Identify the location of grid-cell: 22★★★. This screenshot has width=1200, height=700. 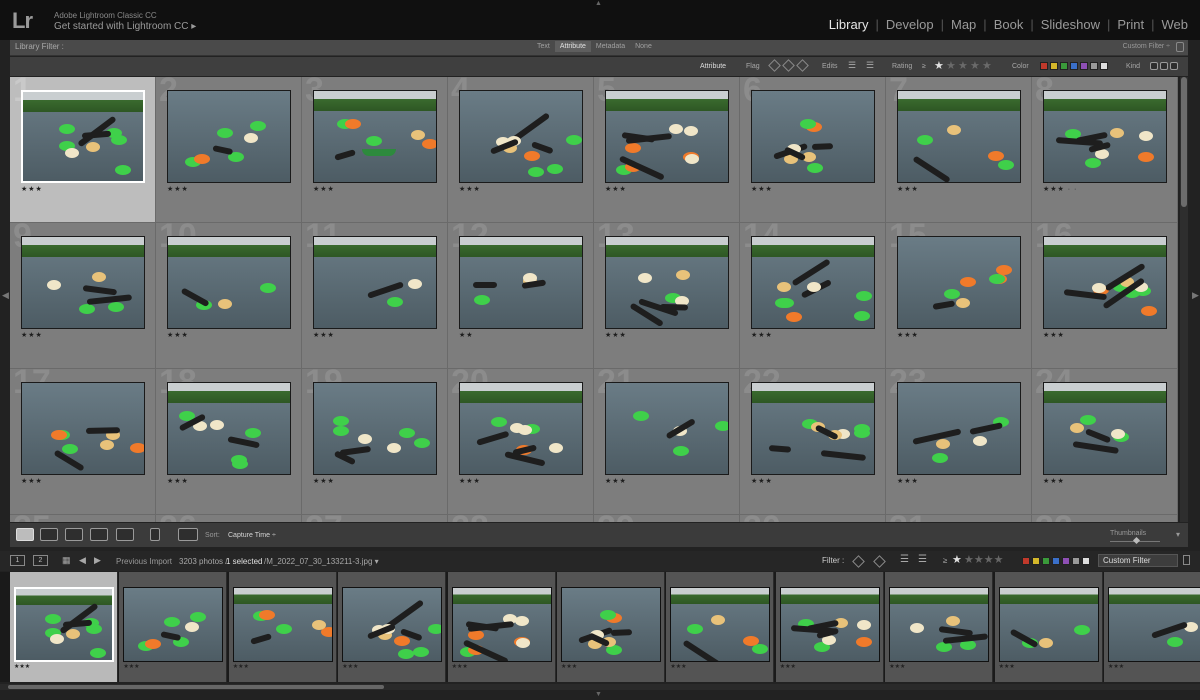
(813, 442).